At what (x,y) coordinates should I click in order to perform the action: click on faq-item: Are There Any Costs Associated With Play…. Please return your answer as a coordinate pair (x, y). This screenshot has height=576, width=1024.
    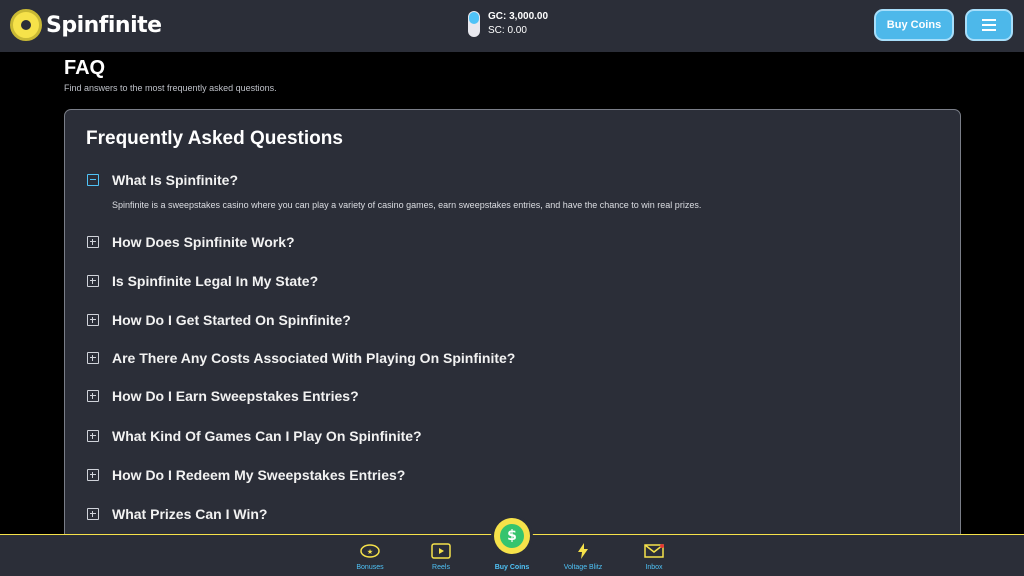
    Looking at the image, I should click on (301, 358).